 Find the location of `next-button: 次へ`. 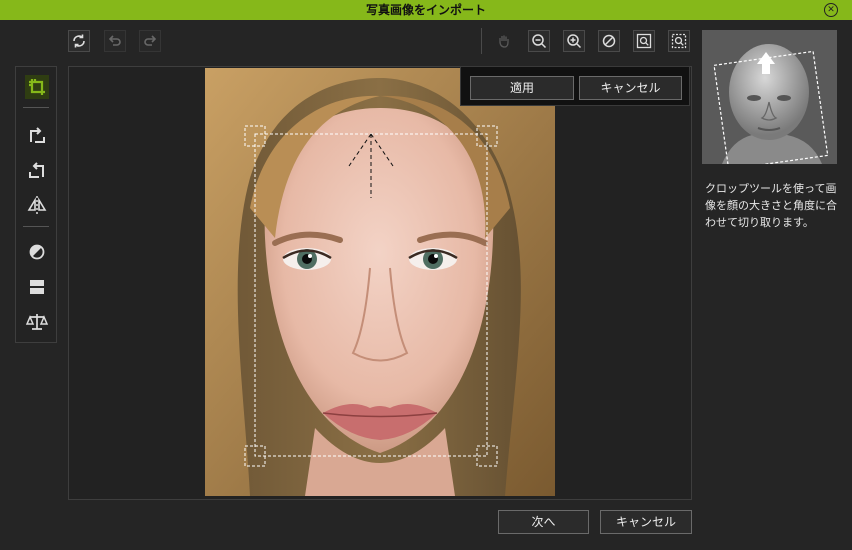

next-button: 次へ is located at coordinates (543, 522).